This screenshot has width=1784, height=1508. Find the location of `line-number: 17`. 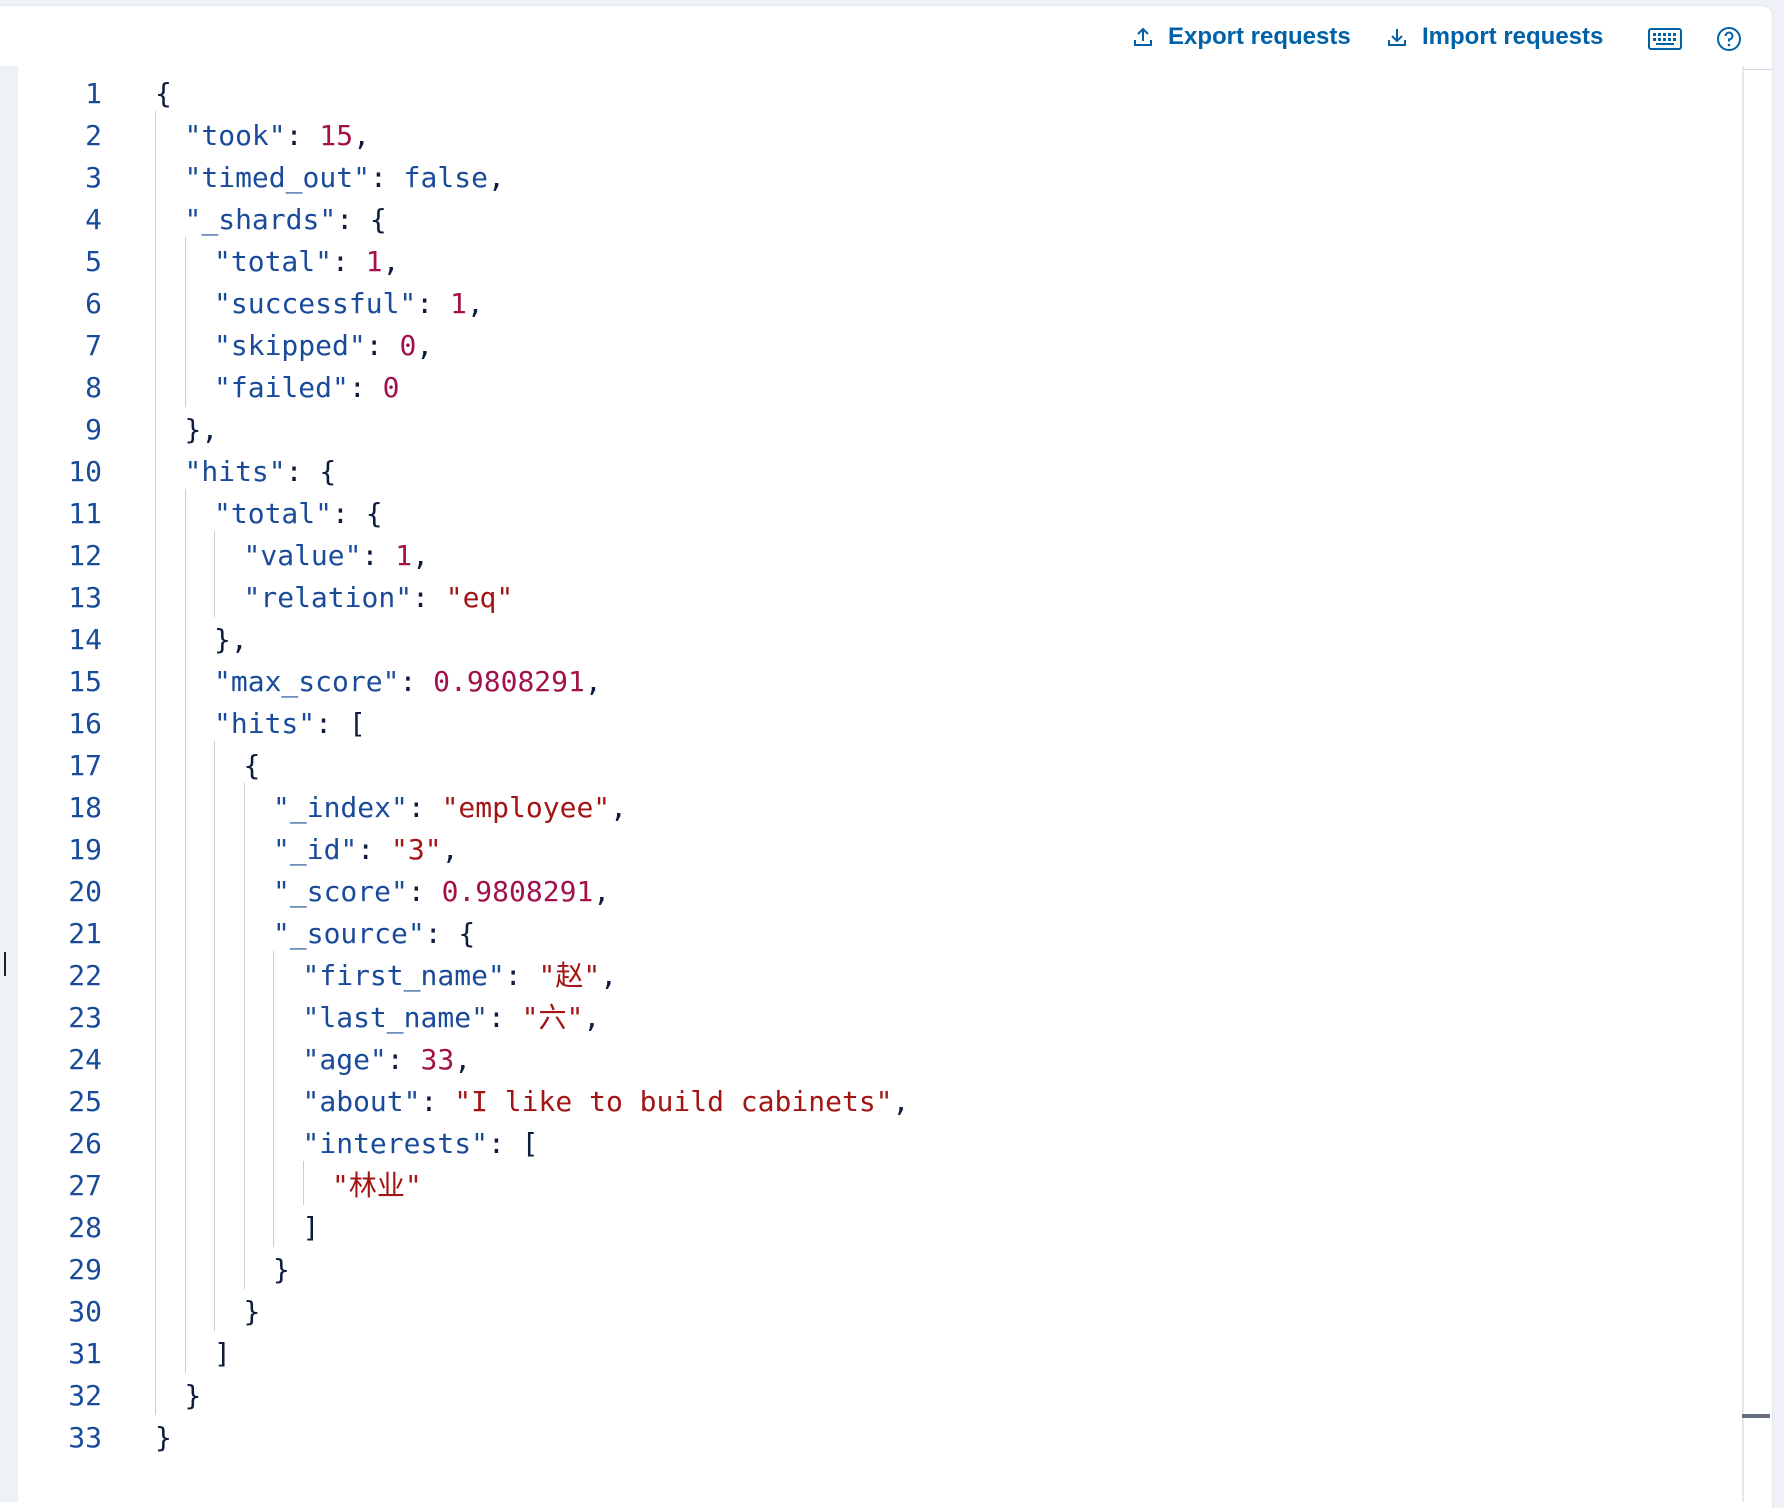

line-number: 17 is located at coordinates (85, 765).